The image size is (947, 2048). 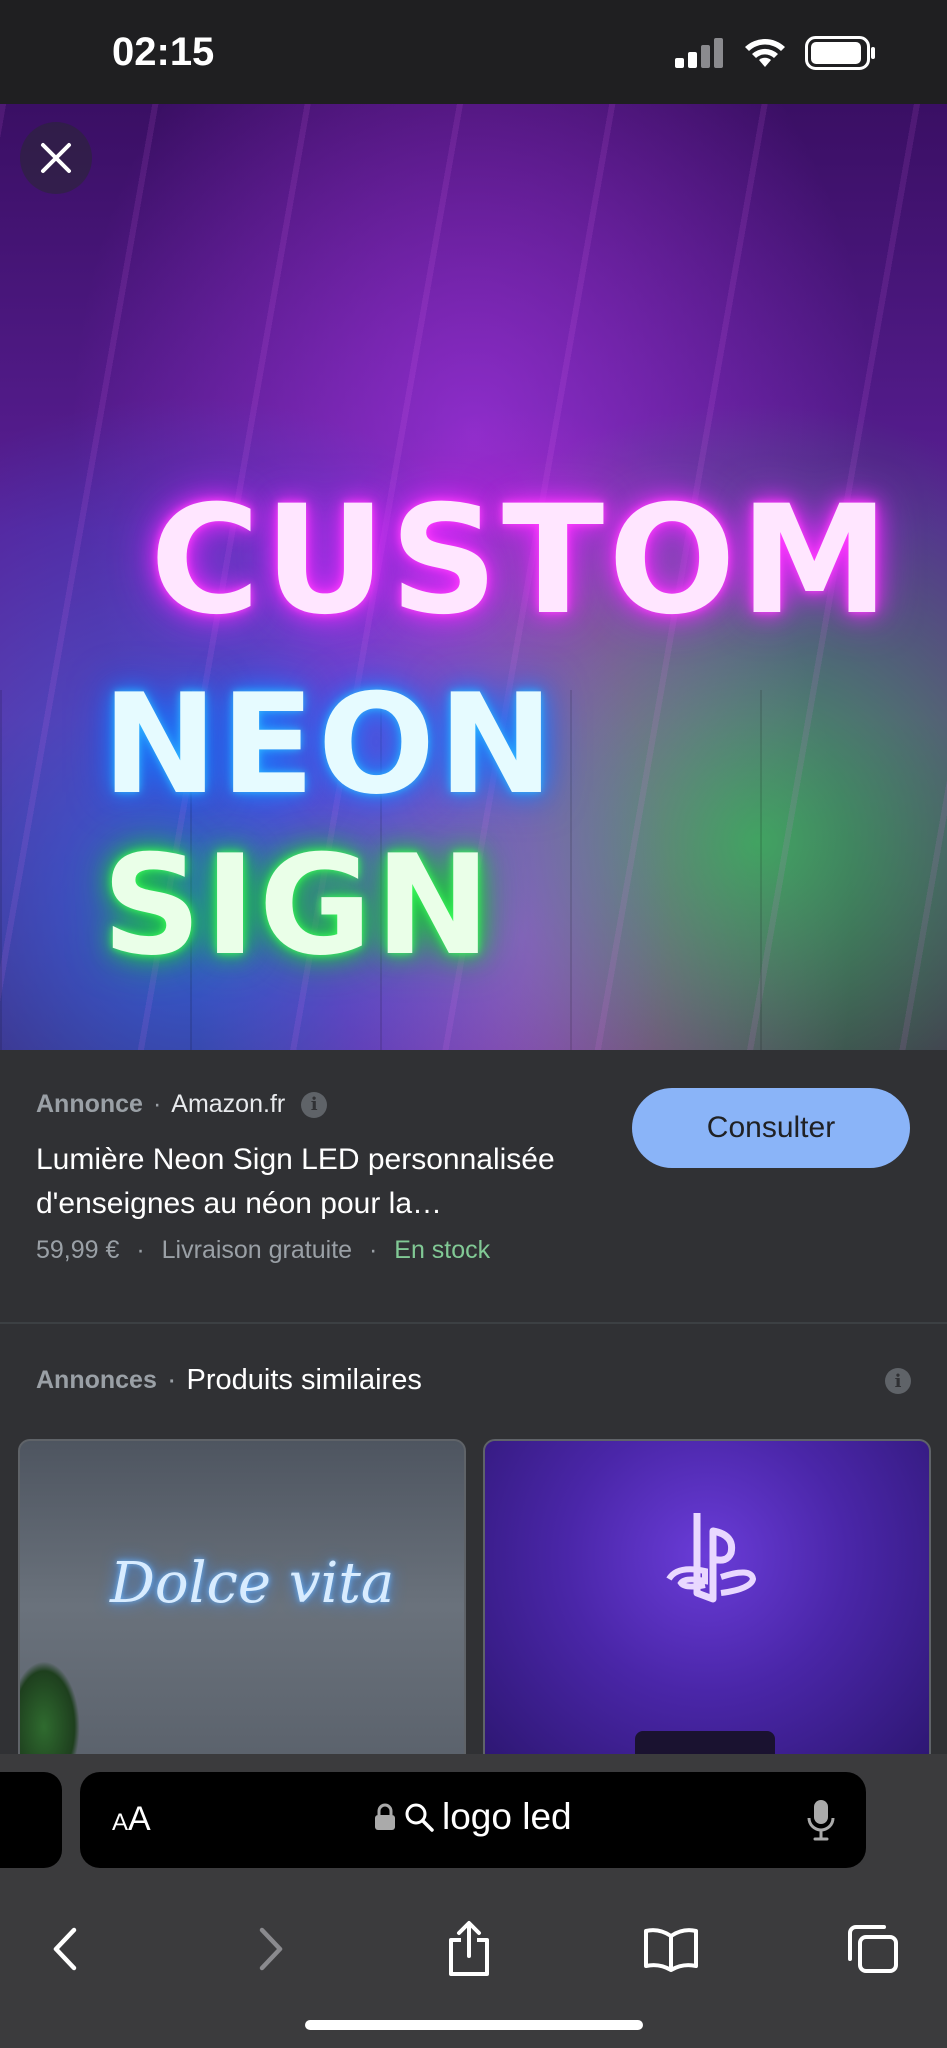 I want to click on bookmarks-icon, so click(x=671, y=1950).